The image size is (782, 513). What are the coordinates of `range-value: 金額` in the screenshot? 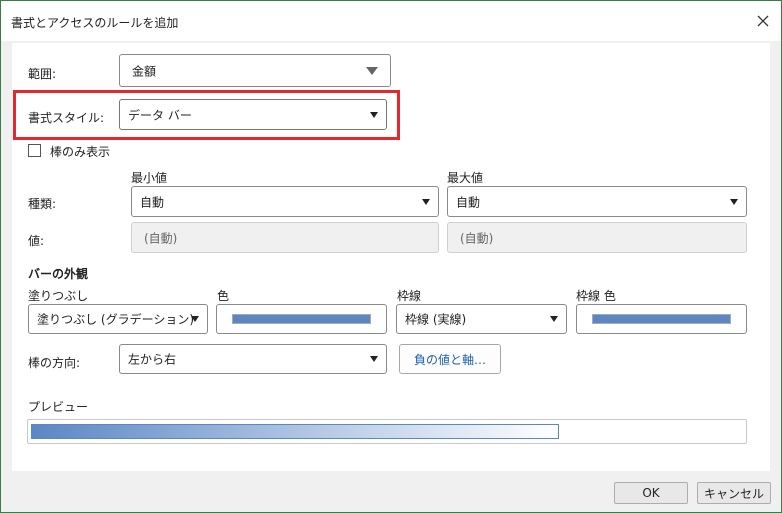 It's located at (144, 71).